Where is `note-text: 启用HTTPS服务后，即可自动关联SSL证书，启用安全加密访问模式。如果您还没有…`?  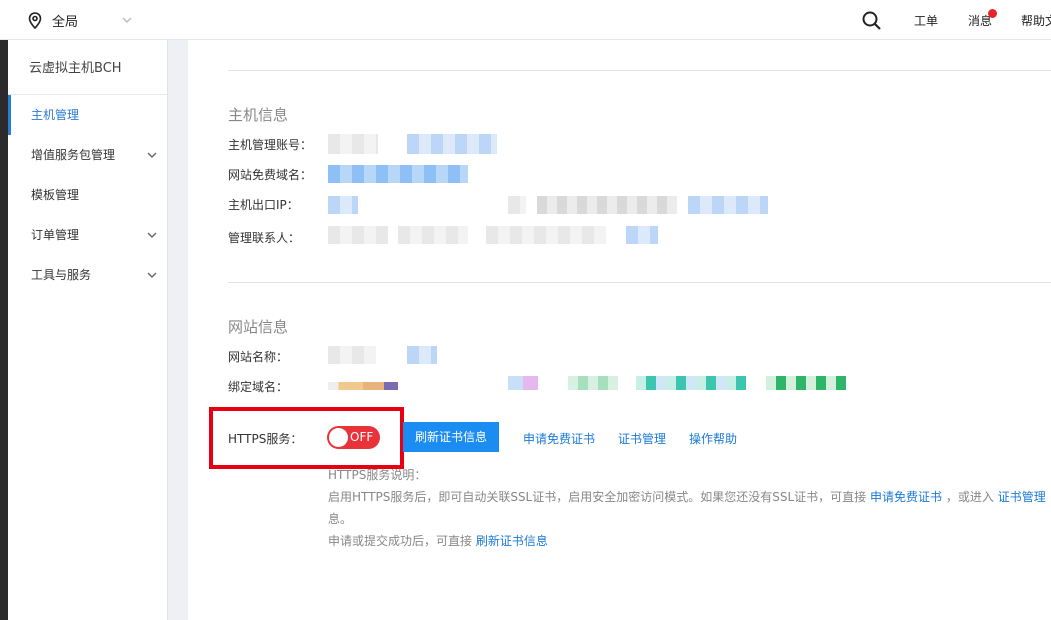
note-text: 启用HTTPS服务后，即可自动关联SSL证书，启用安全加密访问模式。如果您还没有… is located at coordinates (597, 497).